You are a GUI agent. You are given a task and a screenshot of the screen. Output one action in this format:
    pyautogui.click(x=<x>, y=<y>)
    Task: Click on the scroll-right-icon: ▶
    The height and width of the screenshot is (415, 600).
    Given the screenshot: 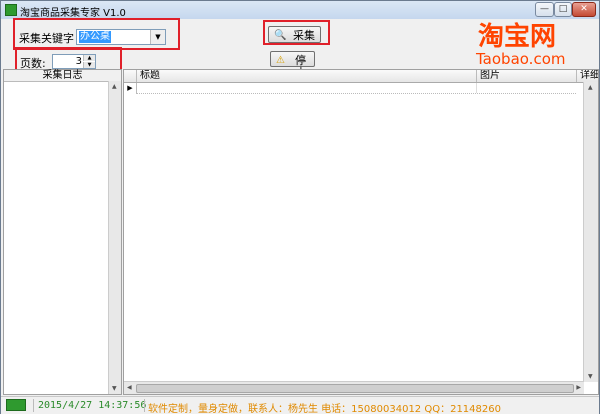 What is the action you would take?
    pyautogui.click(x=578, y=387)
    